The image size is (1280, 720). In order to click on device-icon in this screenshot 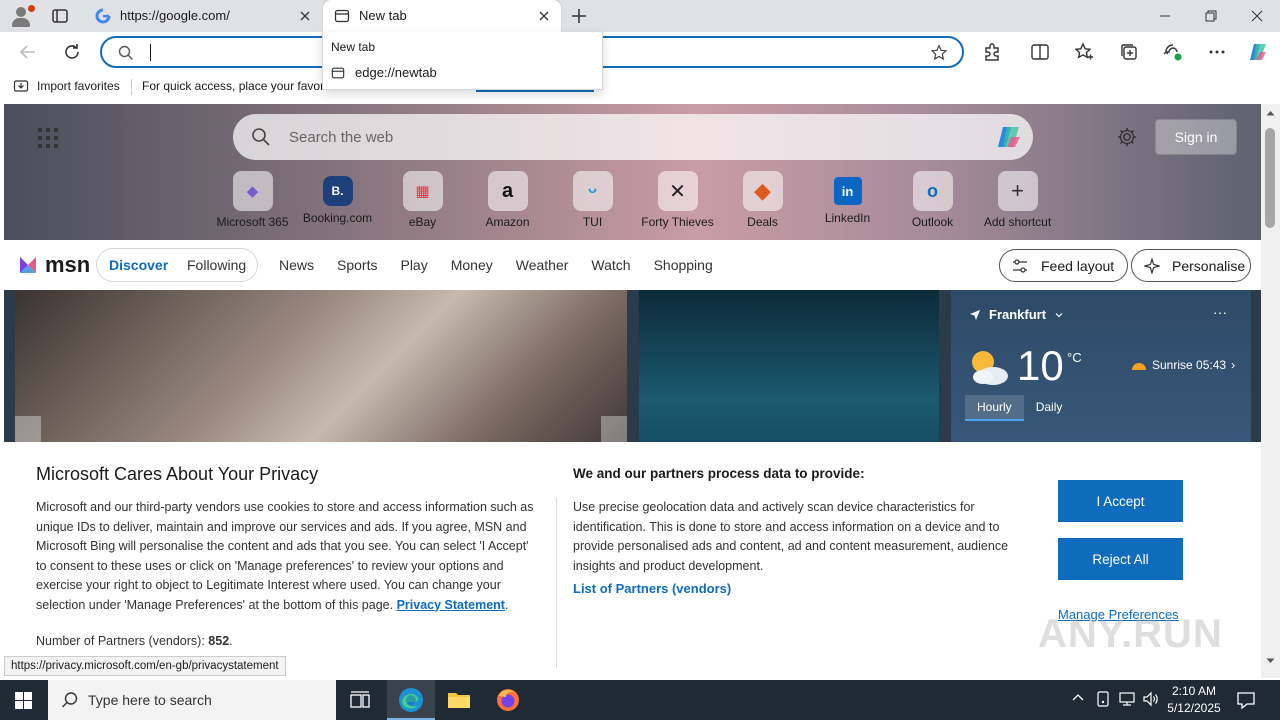, I will do `click(1103, 699)`.